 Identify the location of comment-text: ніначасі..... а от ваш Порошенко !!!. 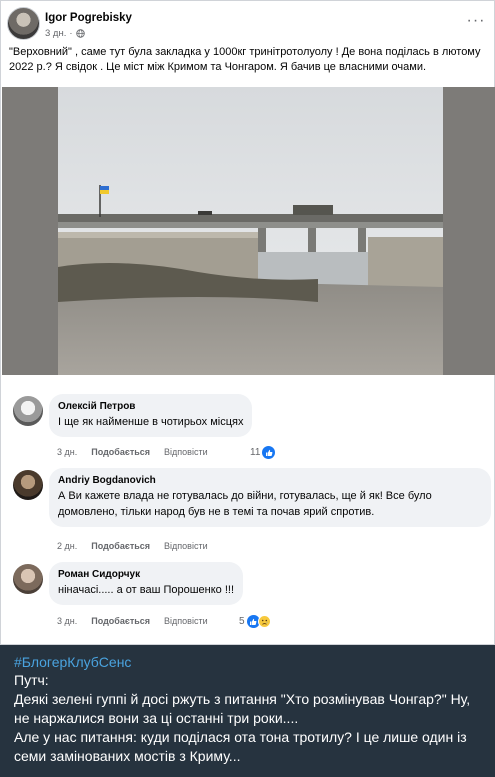
(146, 590).